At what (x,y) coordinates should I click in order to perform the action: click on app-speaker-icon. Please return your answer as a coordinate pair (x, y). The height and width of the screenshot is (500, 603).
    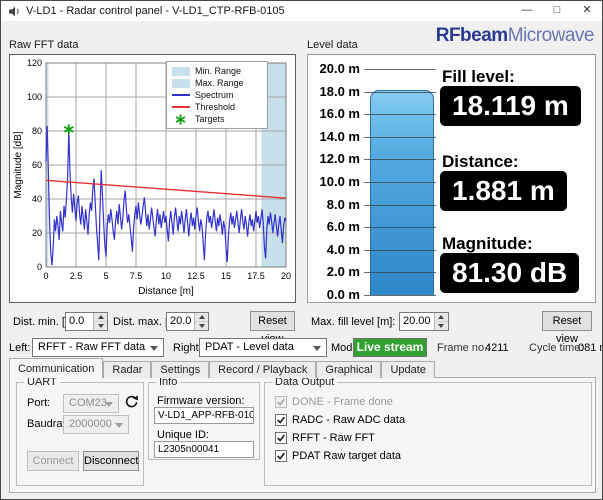
    Looking at the image, I should click on (14, 11).